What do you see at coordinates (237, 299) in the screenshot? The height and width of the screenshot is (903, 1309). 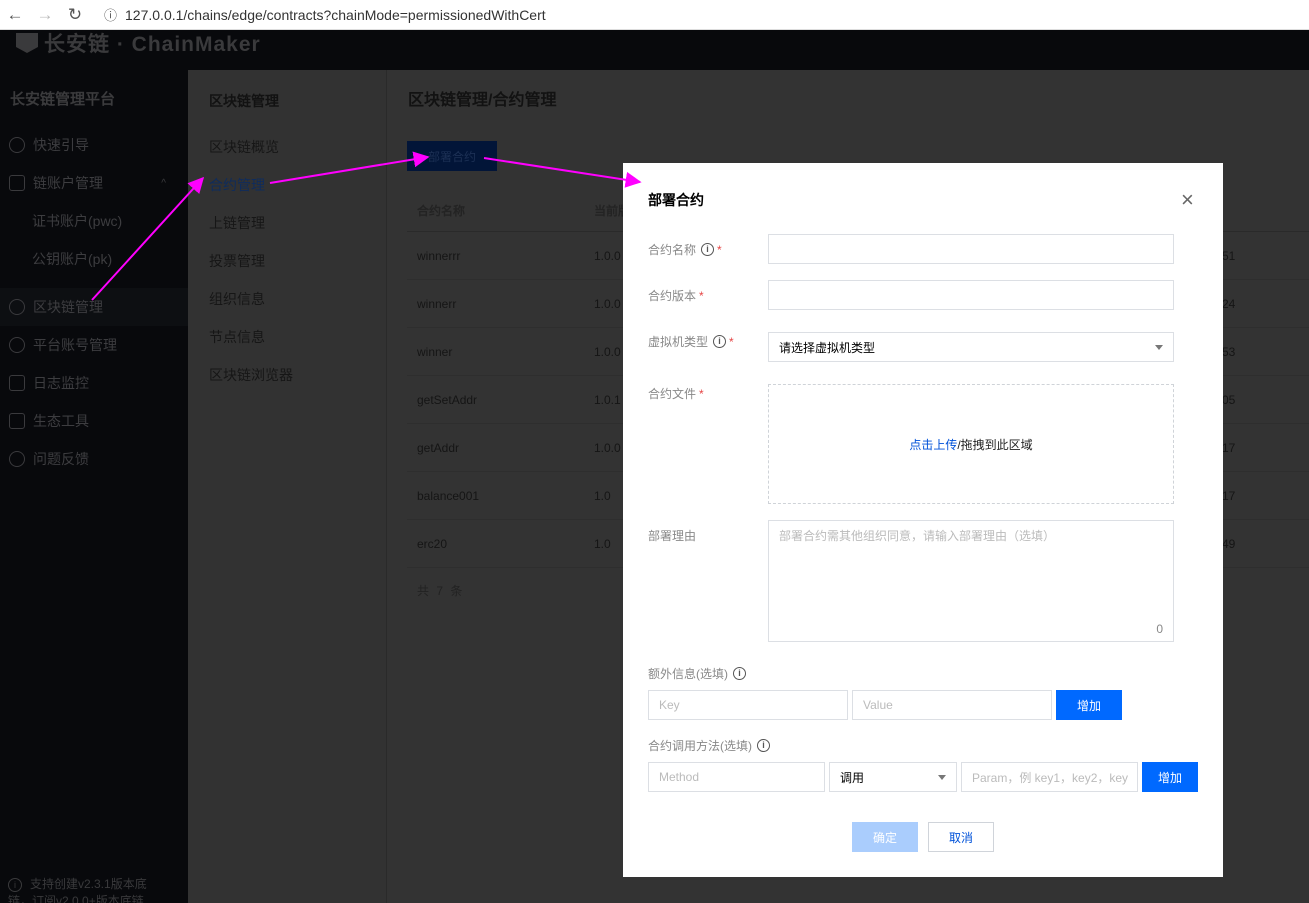 I see `subnav-item-orgs: 组织信息` at bounding box center [237, 299].